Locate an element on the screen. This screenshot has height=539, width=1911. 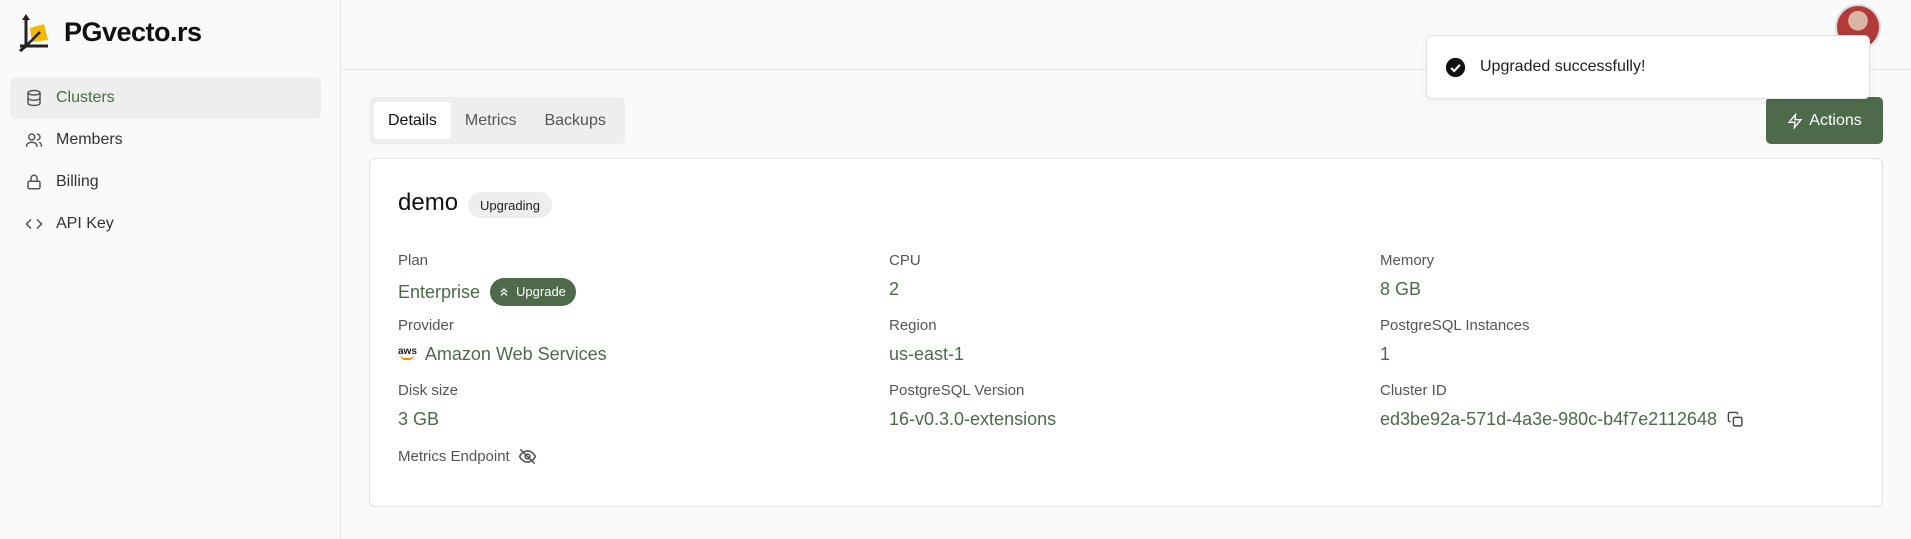
aws-icon: aws is located at coordinates (407, 353).